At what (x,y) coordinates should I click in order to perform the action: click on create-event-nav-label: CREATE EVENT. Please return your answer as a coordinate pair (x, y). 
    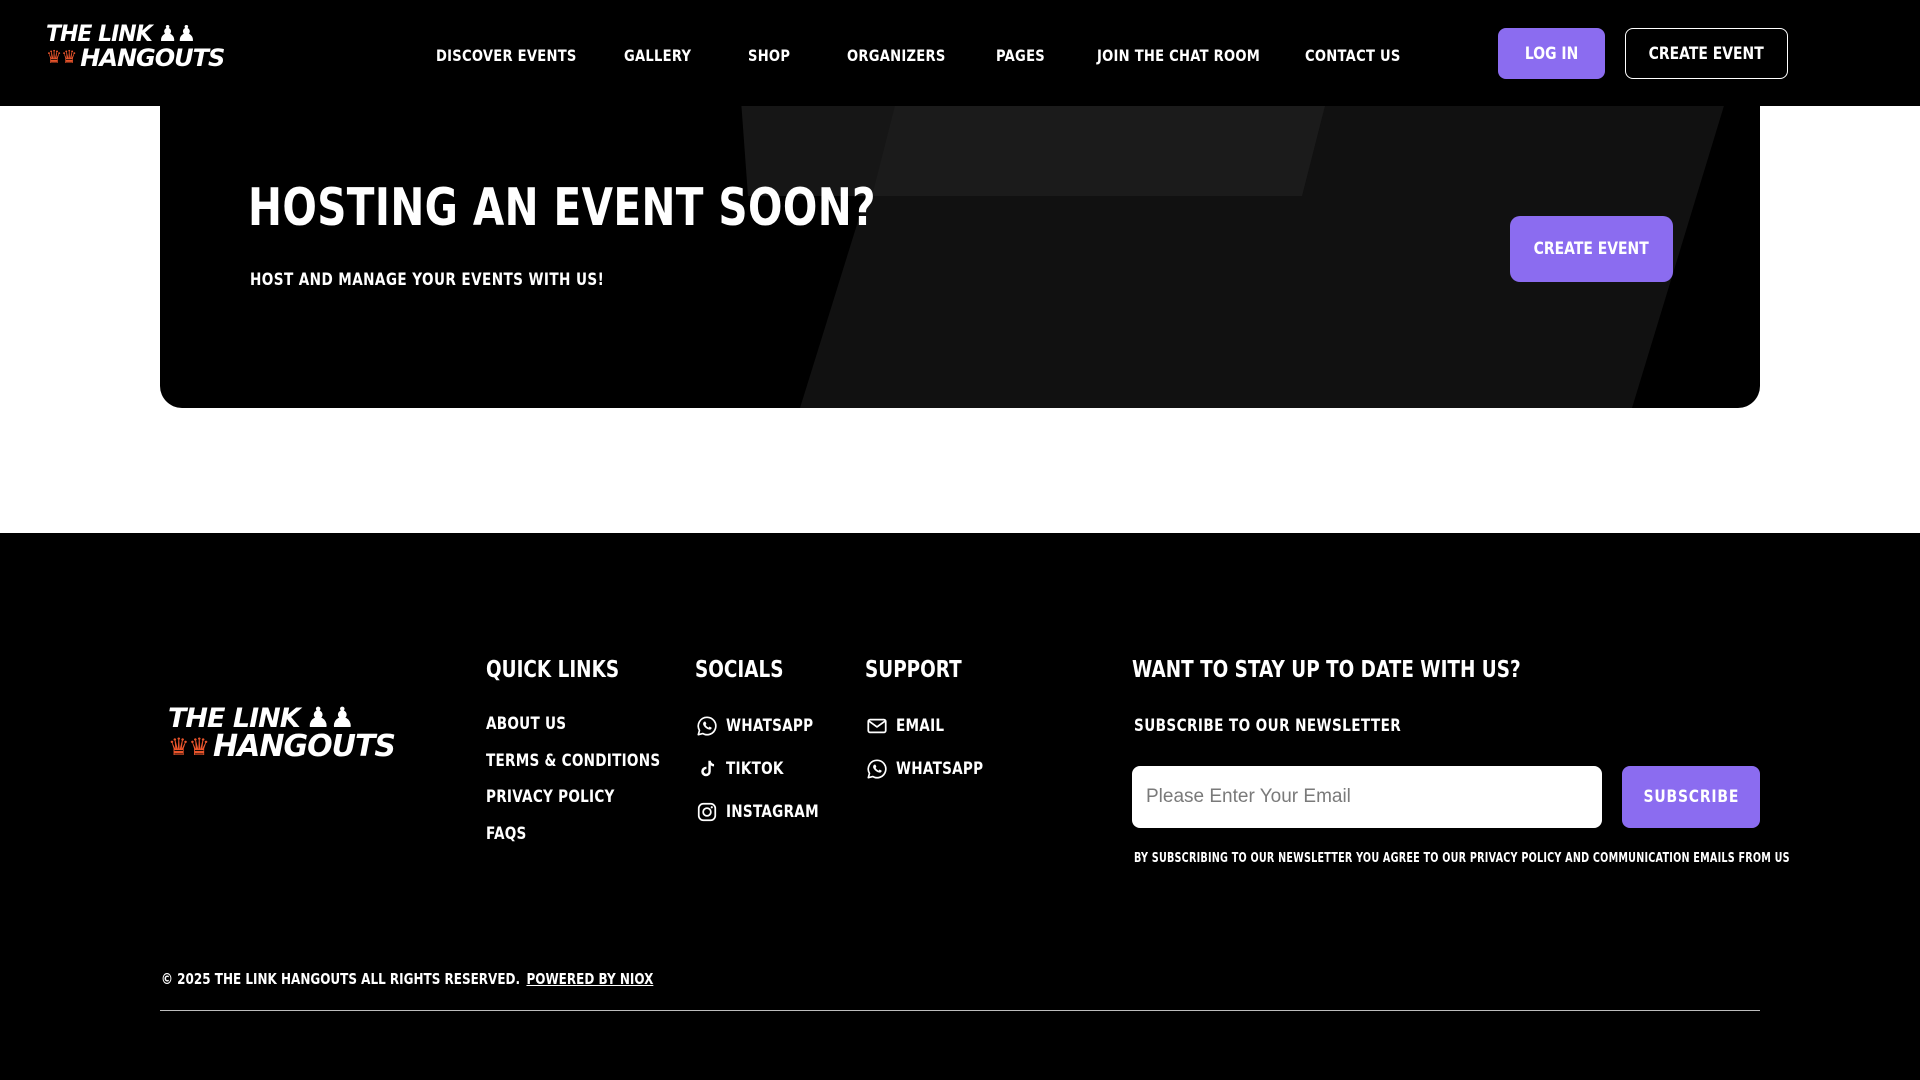
    Looking at the image, I should click on (1706, 53).